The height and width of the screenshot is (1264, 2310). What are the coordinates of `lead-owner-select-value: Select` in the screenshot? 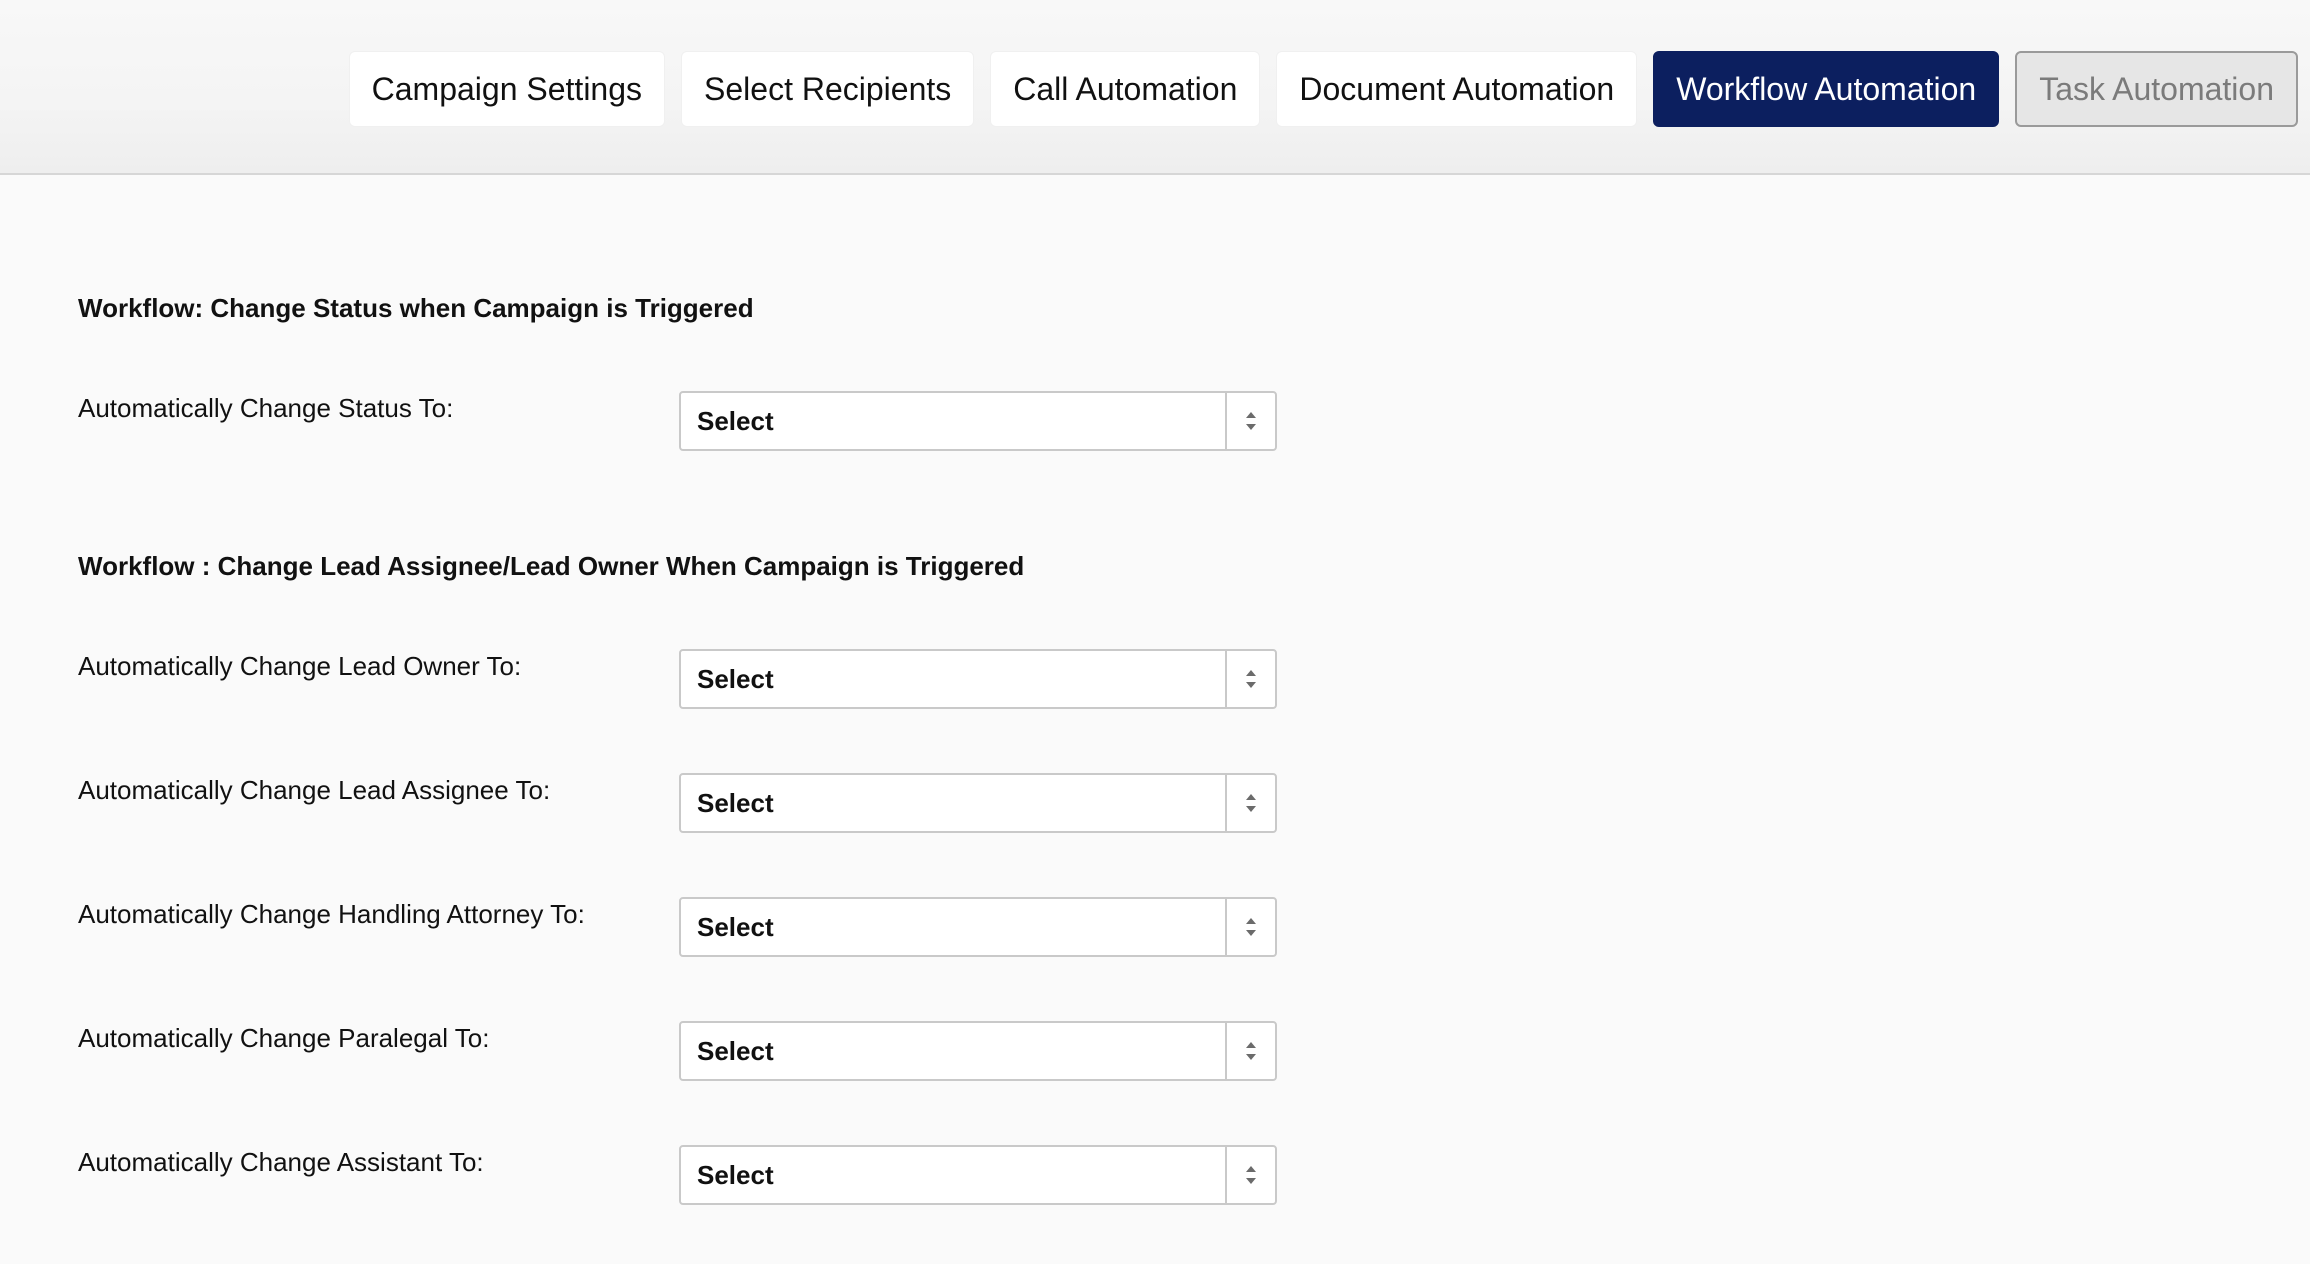 It's located at (735, 678).